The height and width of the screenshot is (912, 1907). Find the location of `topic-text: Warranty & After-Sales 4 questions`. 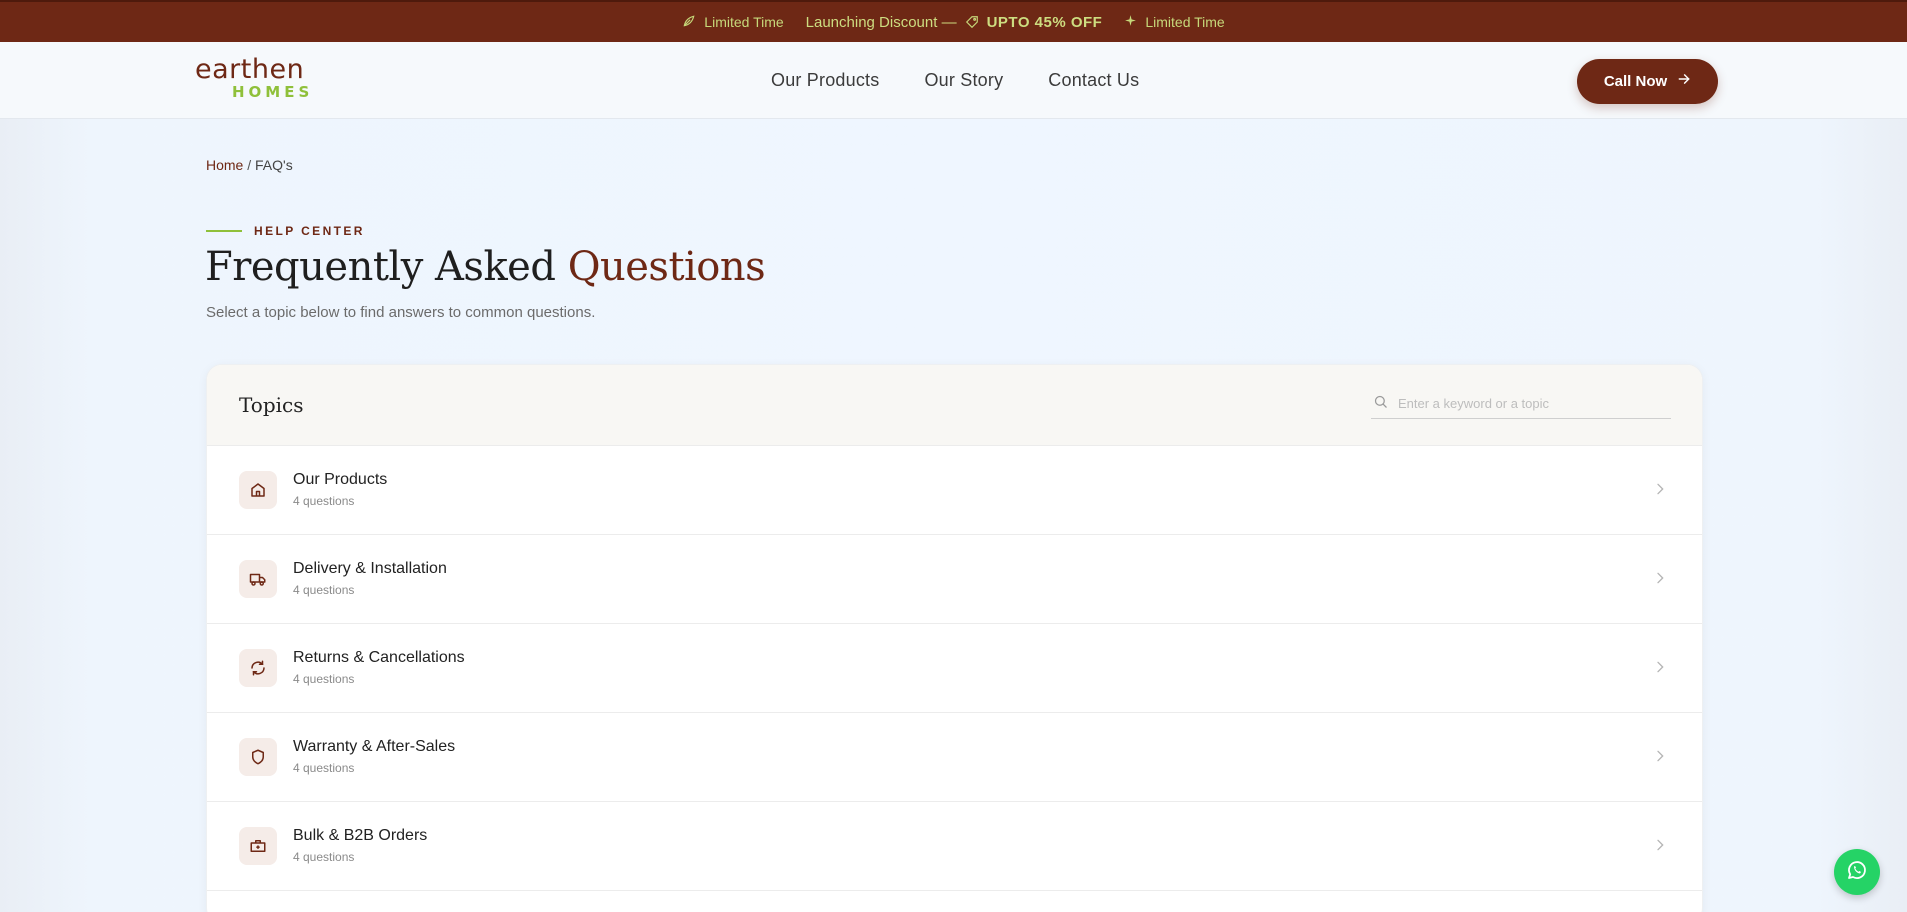

topic-text: Warranty & After-Sales 4 questions is located at coordinates (374, 756).